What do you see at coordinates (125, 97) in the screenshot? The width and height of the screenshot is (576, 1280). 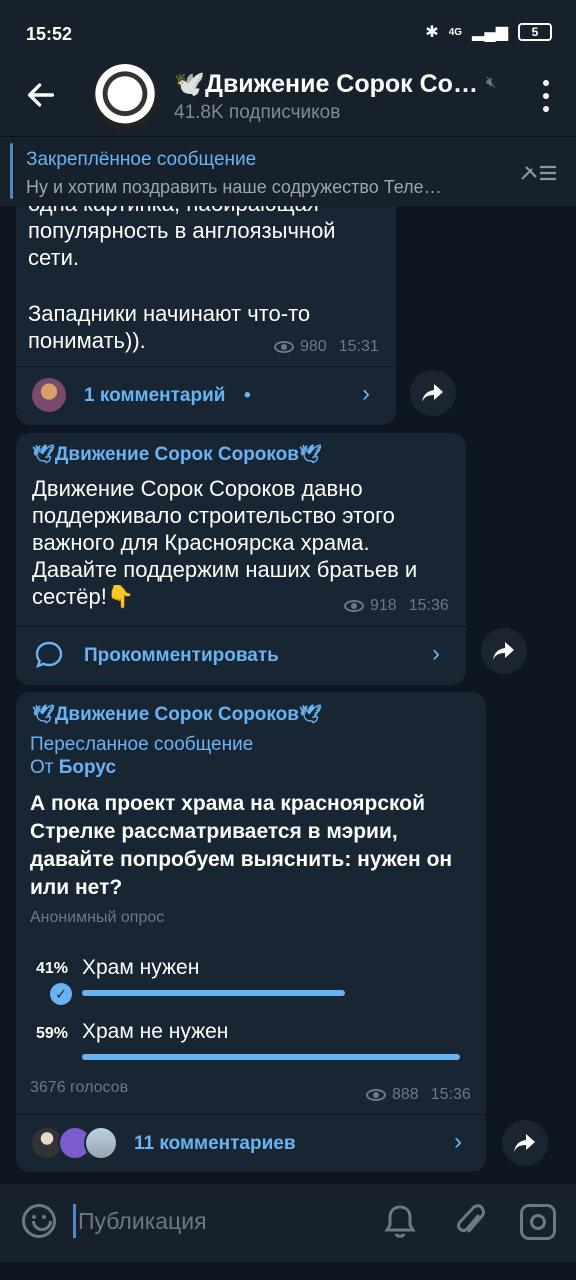 I see `channel-avatar` at bounding box center [125, 97].